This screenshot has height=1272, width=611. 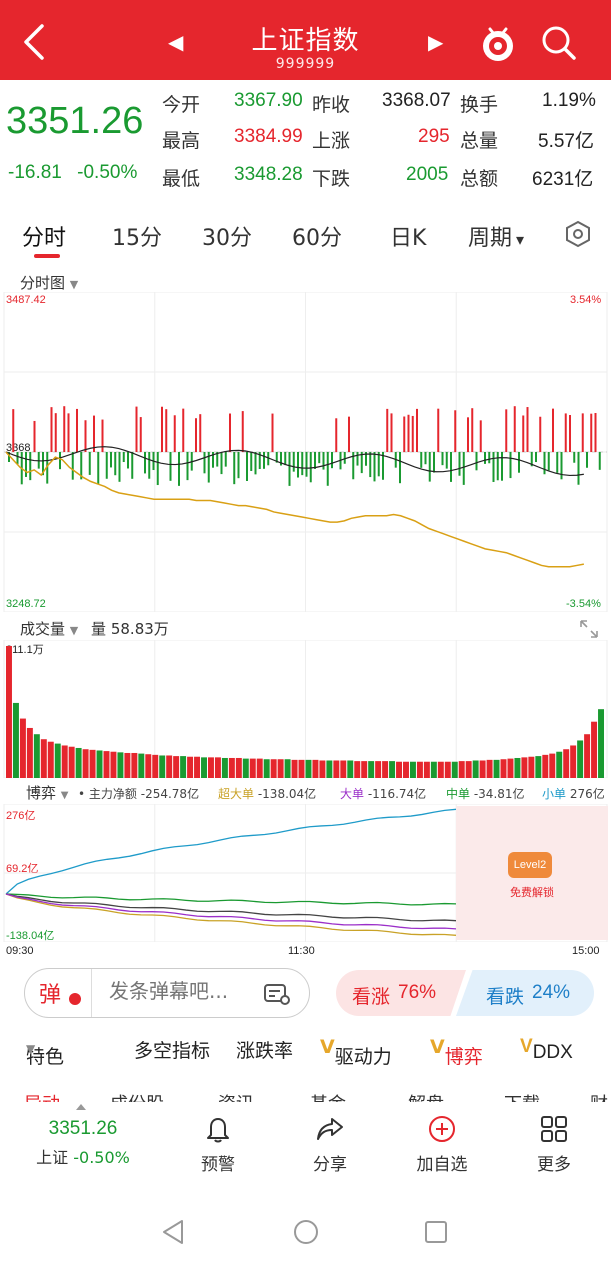 I want to click on top-bar: ◀ 上证指数 999999 ▶, so click(x=305, y=40).